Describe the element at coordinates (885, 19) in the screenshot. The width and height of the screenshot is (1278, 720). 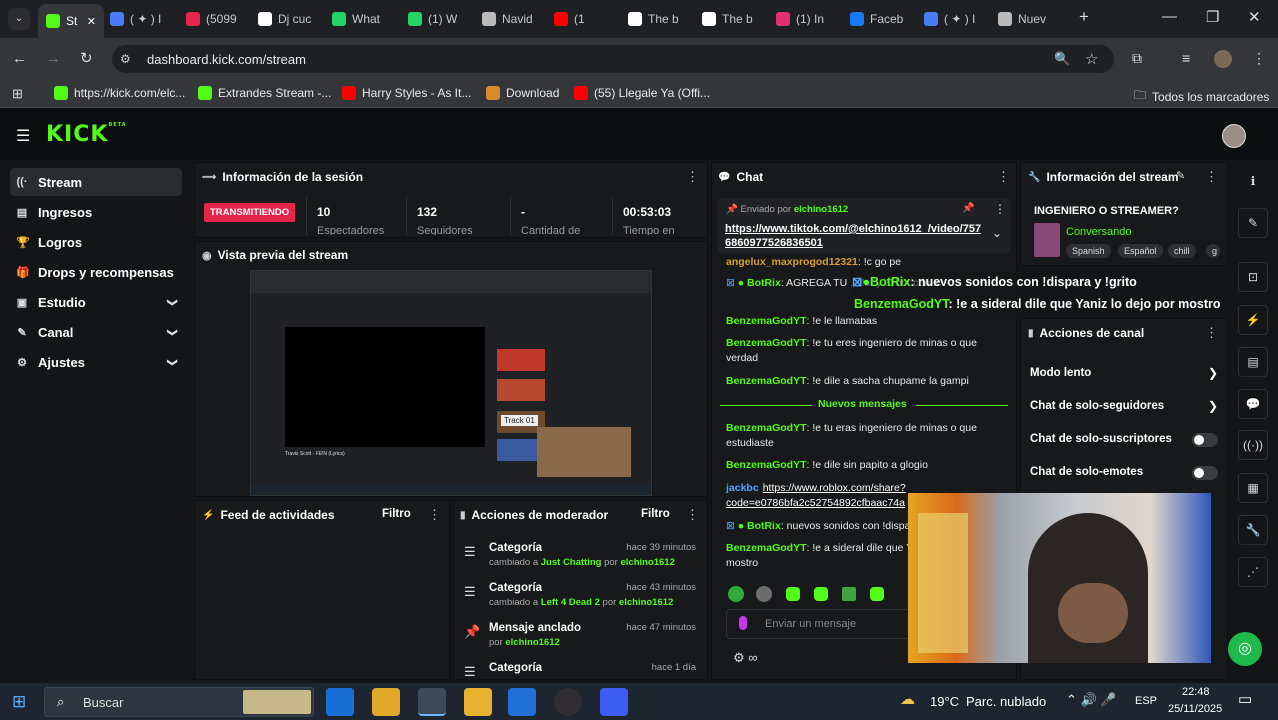
I see `browser-tab: Faceb` at that location.